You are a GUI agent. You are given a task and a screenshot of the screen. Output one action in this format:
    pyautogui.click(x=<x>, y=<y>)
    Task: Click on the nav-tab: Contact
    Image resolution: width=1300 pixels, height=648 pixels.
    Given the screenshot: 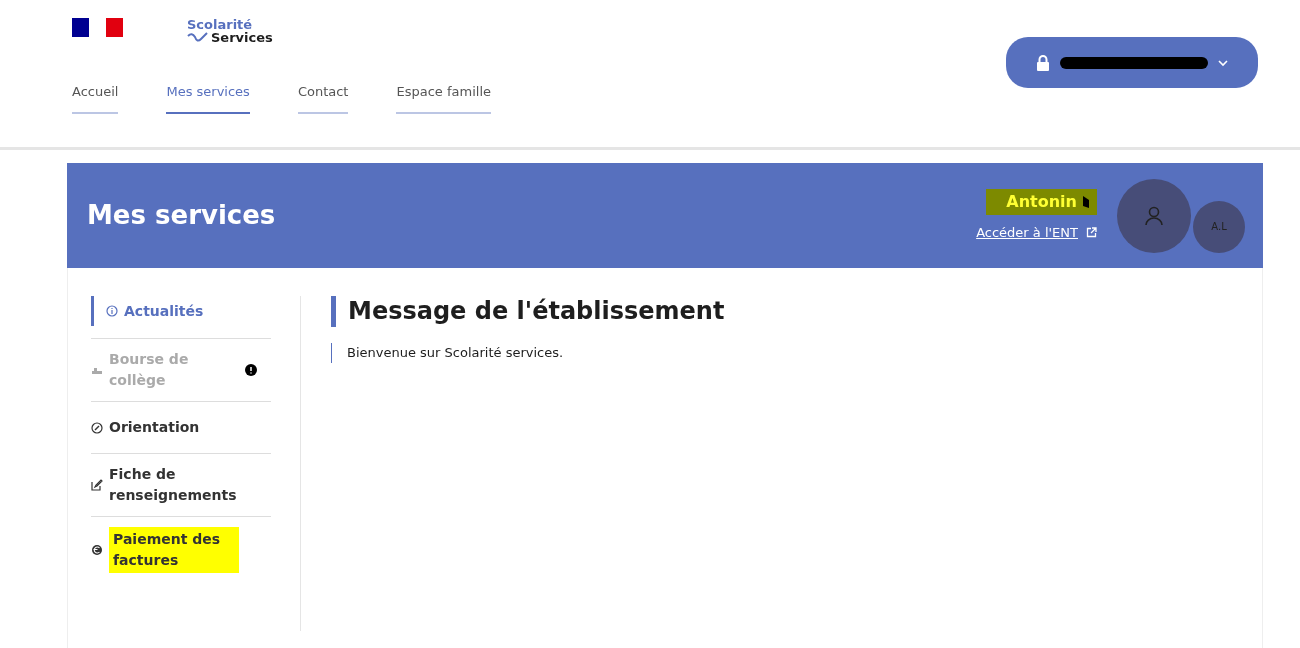 What is the action you would take?
    pyautogui.click(x=323, y=98)
    